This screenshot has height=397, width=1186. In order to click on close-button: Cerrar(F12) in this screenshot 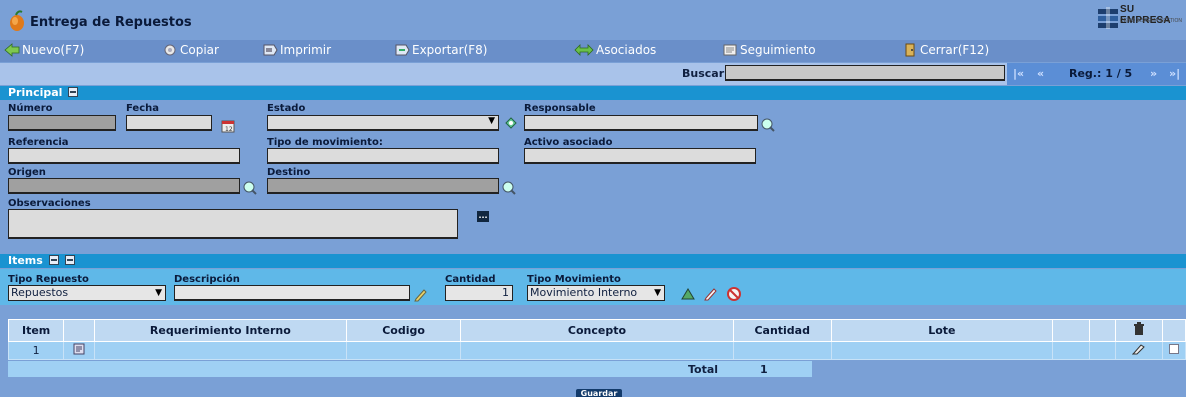, I will do `click(945, 50)`.